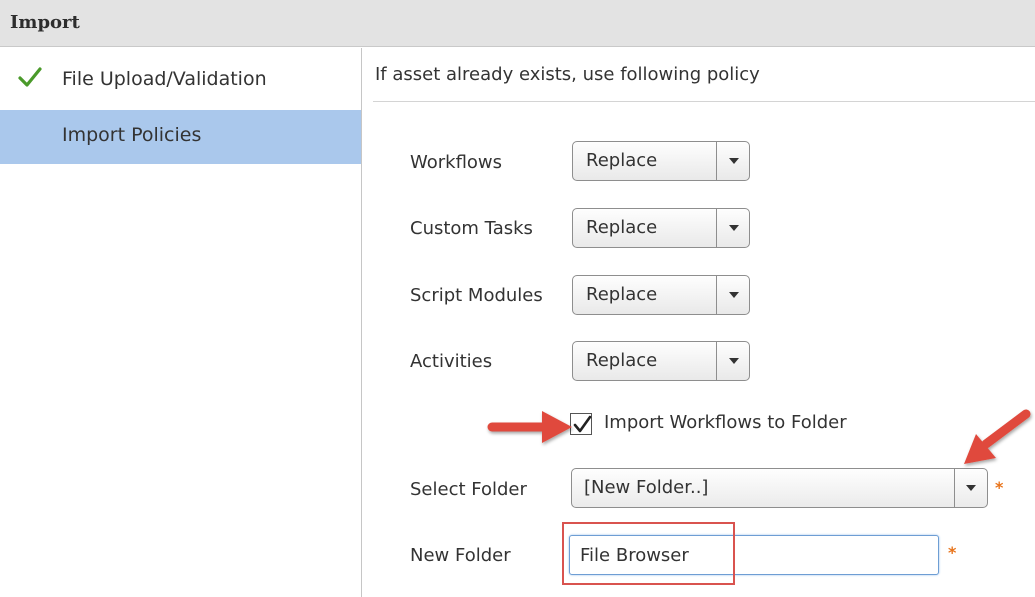  I want to click on step-label: Import Policies, so click(132, 135).